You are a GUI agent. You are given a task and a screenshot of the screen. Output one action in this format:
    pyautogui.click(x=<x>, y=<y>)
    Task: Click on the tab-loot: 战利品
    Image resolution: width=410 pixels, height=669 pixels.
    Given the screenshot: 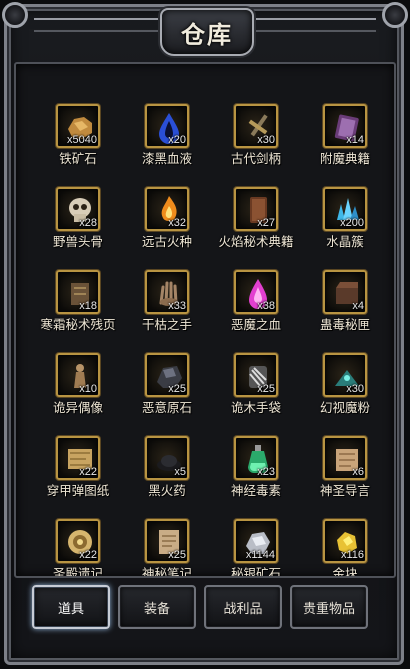 What is the action you would take?
    pyautogui.click(x=243, y=607)
    